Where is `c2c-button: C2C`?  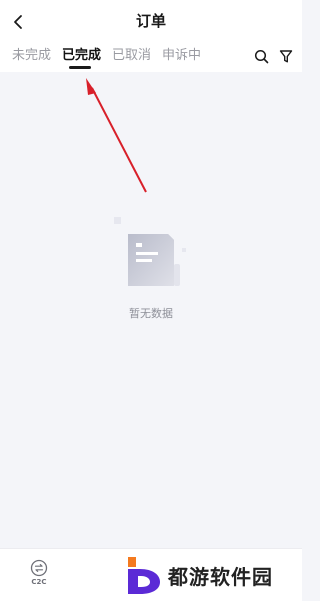
c2c-button: C2C is located at coordinates (39, 577).